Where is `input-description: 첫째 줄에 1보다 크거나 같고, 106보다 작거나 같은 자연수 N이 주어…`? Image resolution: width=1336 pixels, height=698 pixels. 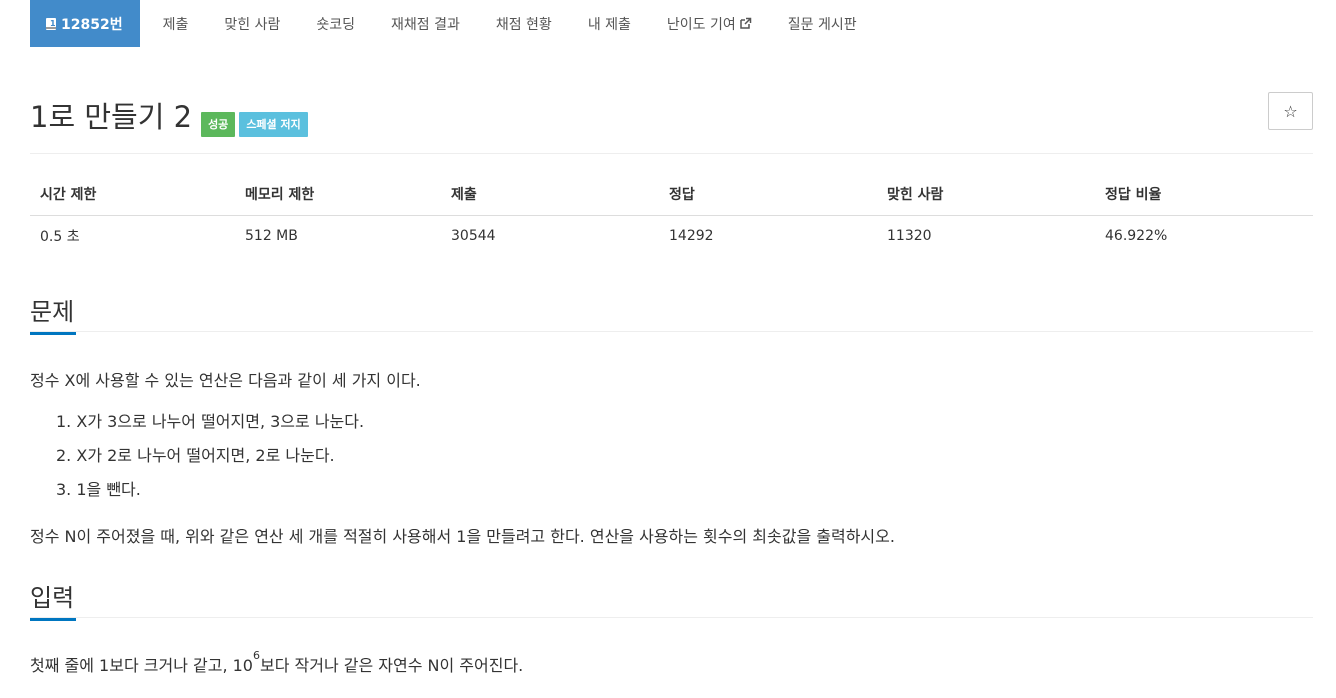
input-description: 첫째 줄에 1보다 크거나 같고, 106보다 작거나 같은 자연수 N이 주어… is located at coordinates (277, 662).